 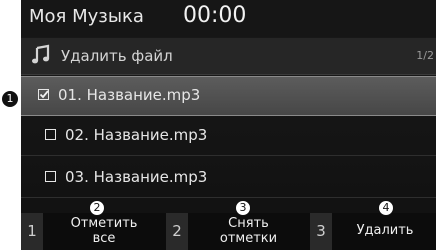 I want to click on uncheck-button: Снять отметки, so click(x=248, y=233).